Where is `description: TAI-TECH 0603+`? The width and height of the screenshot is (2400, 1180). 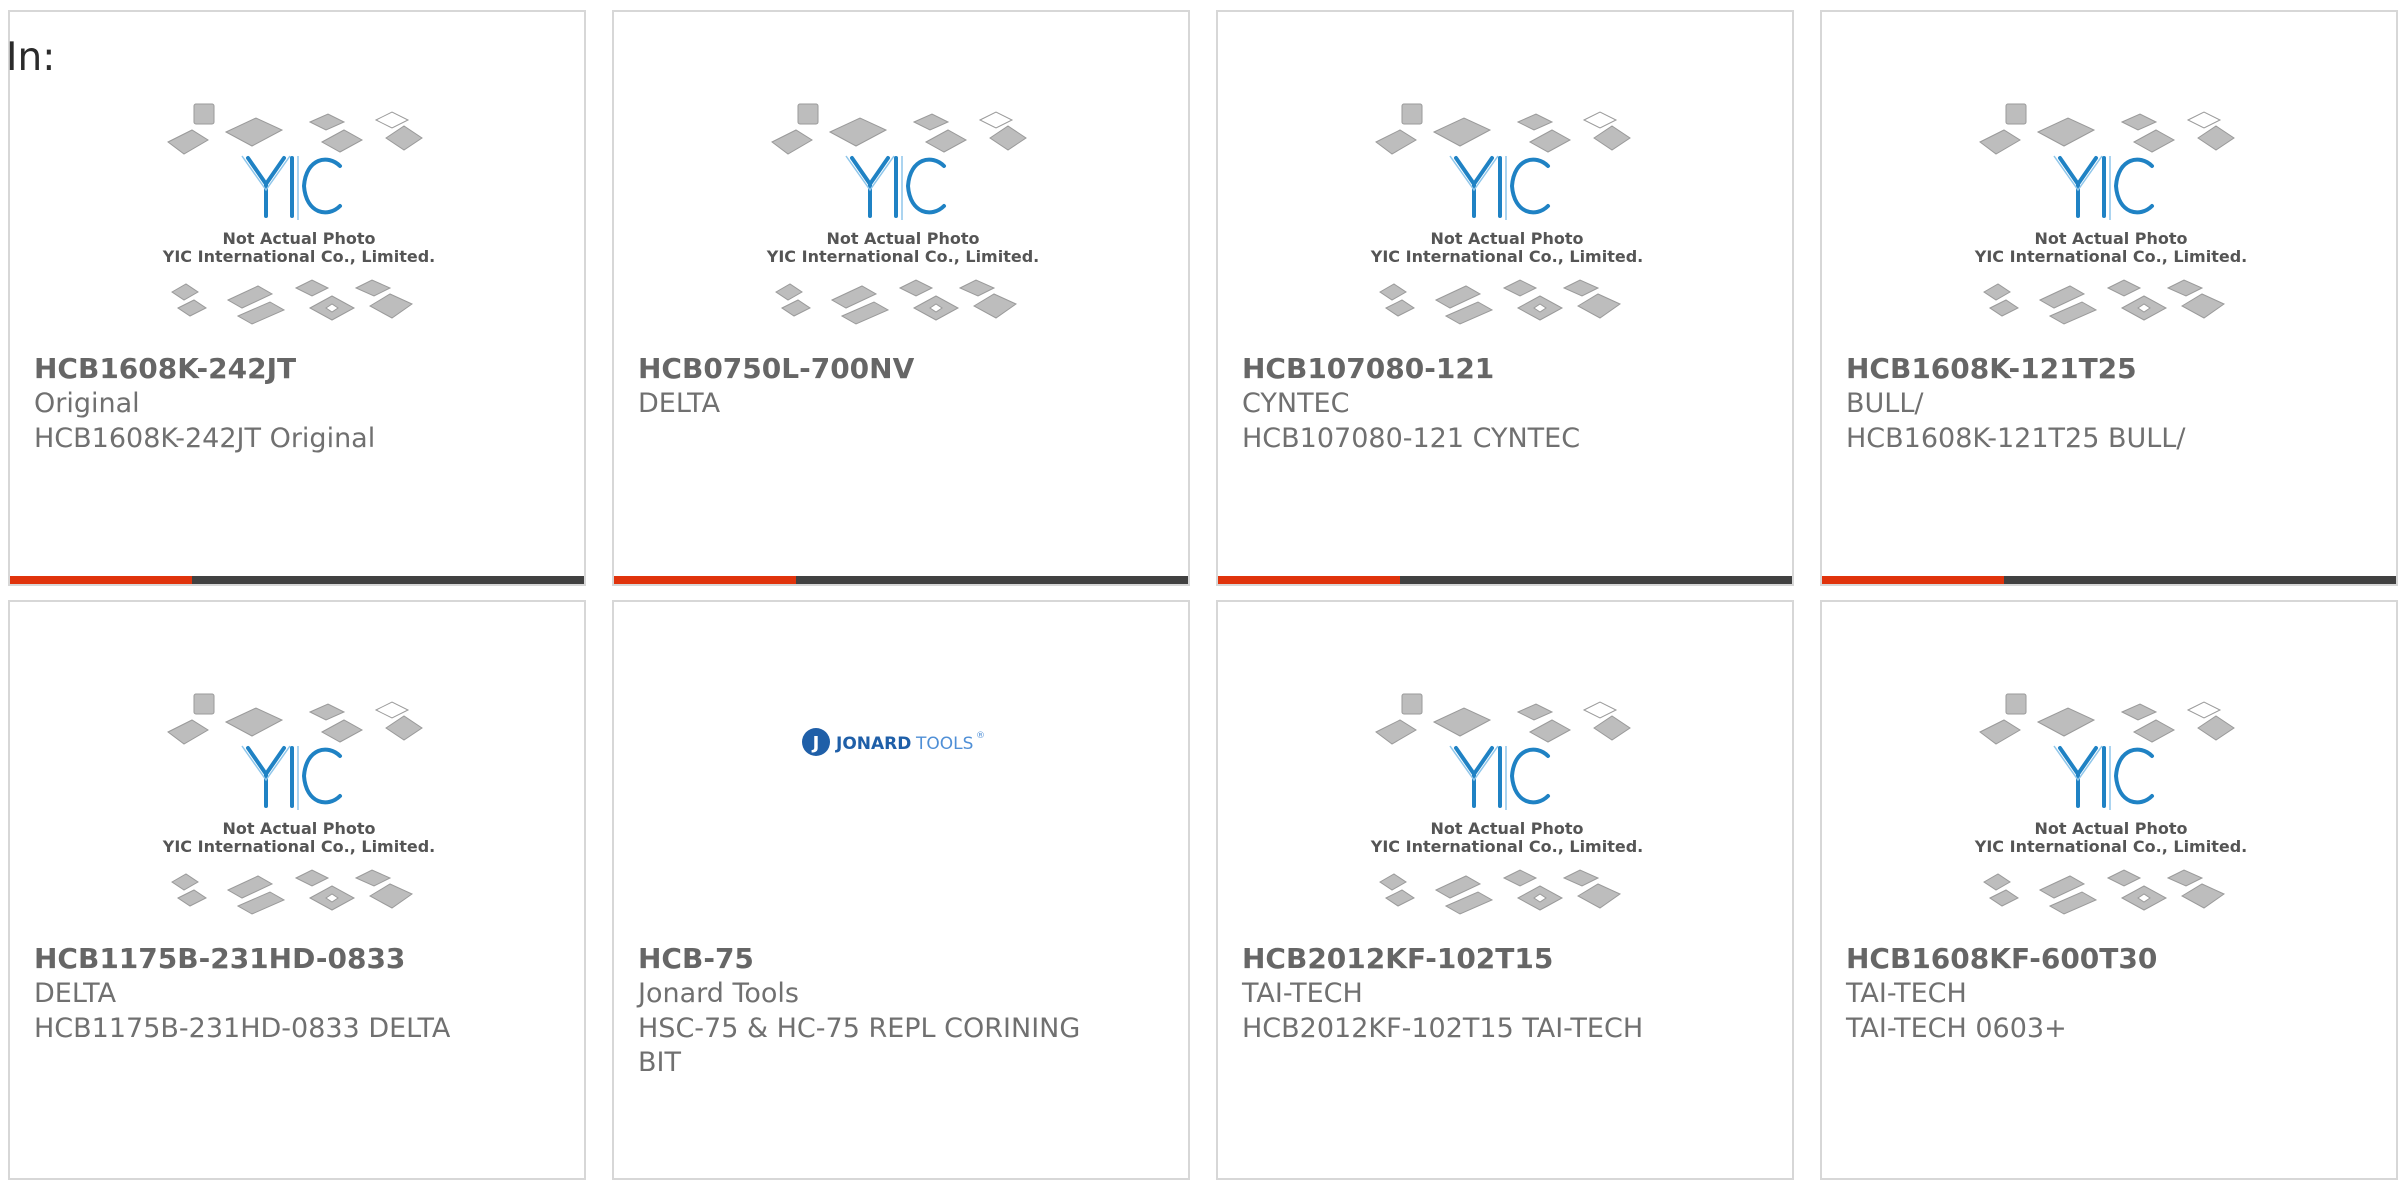
description: TAI-TECH 0603+ is located at coordinates (1956, 1028).